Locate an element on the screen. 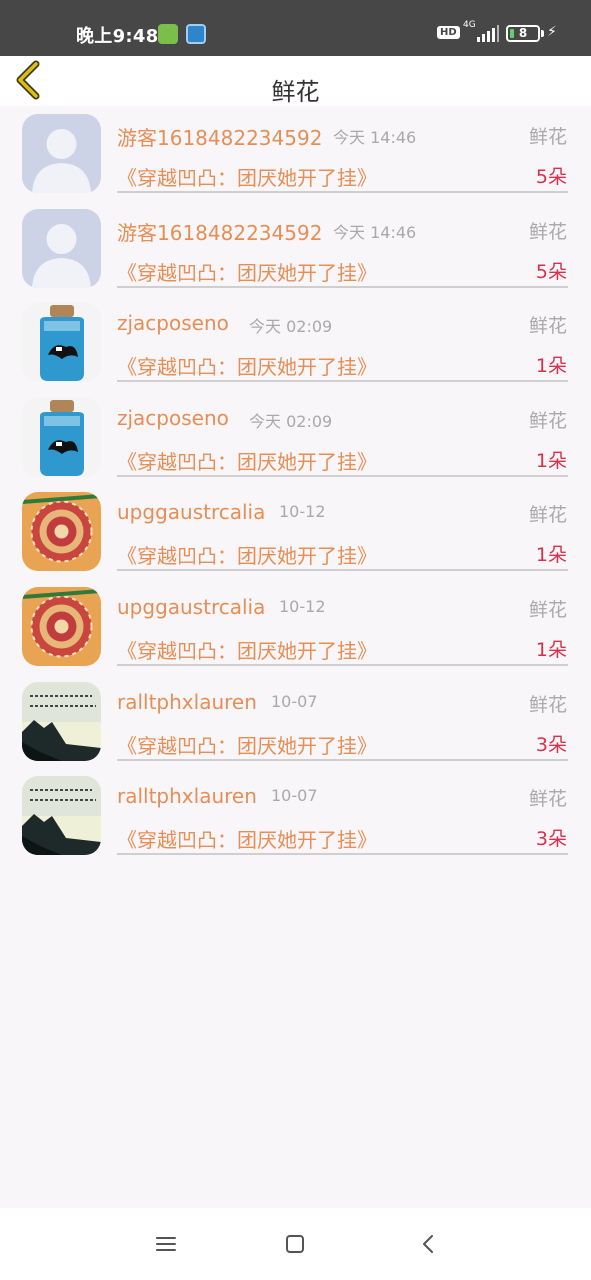  battery-level: 8 is located at coordinates (523, 33).